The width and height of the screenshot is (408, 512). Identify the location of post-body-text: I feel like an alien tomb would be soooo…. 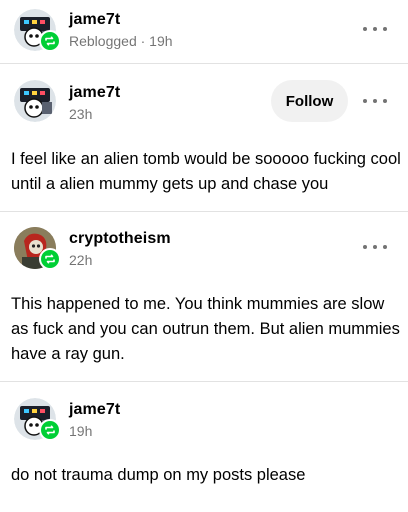
(206, 171).